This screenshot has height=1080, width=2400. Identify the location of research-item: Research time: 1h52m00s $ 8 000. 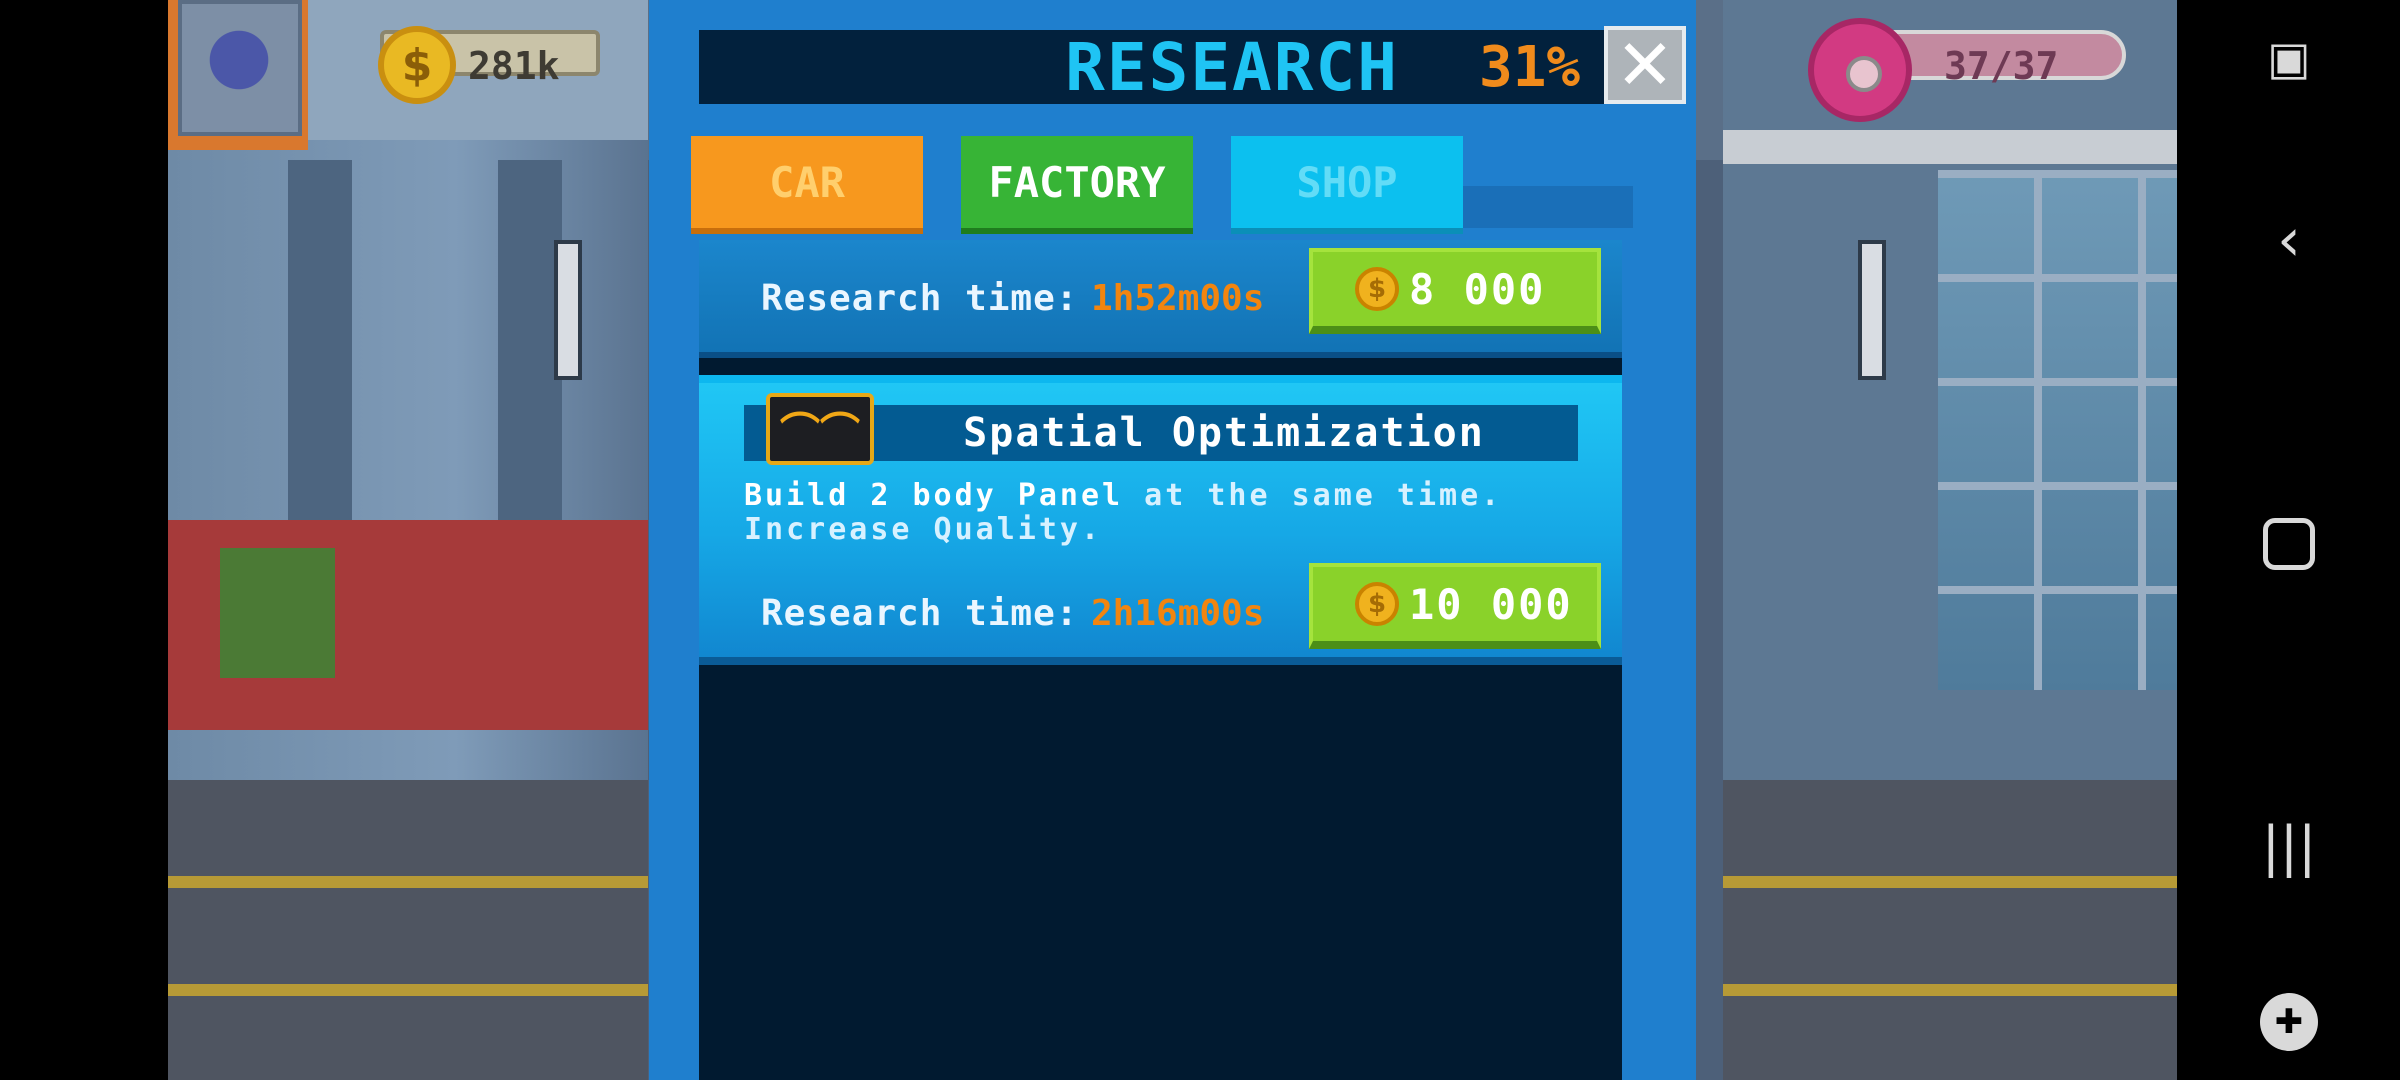
(1160, 299).